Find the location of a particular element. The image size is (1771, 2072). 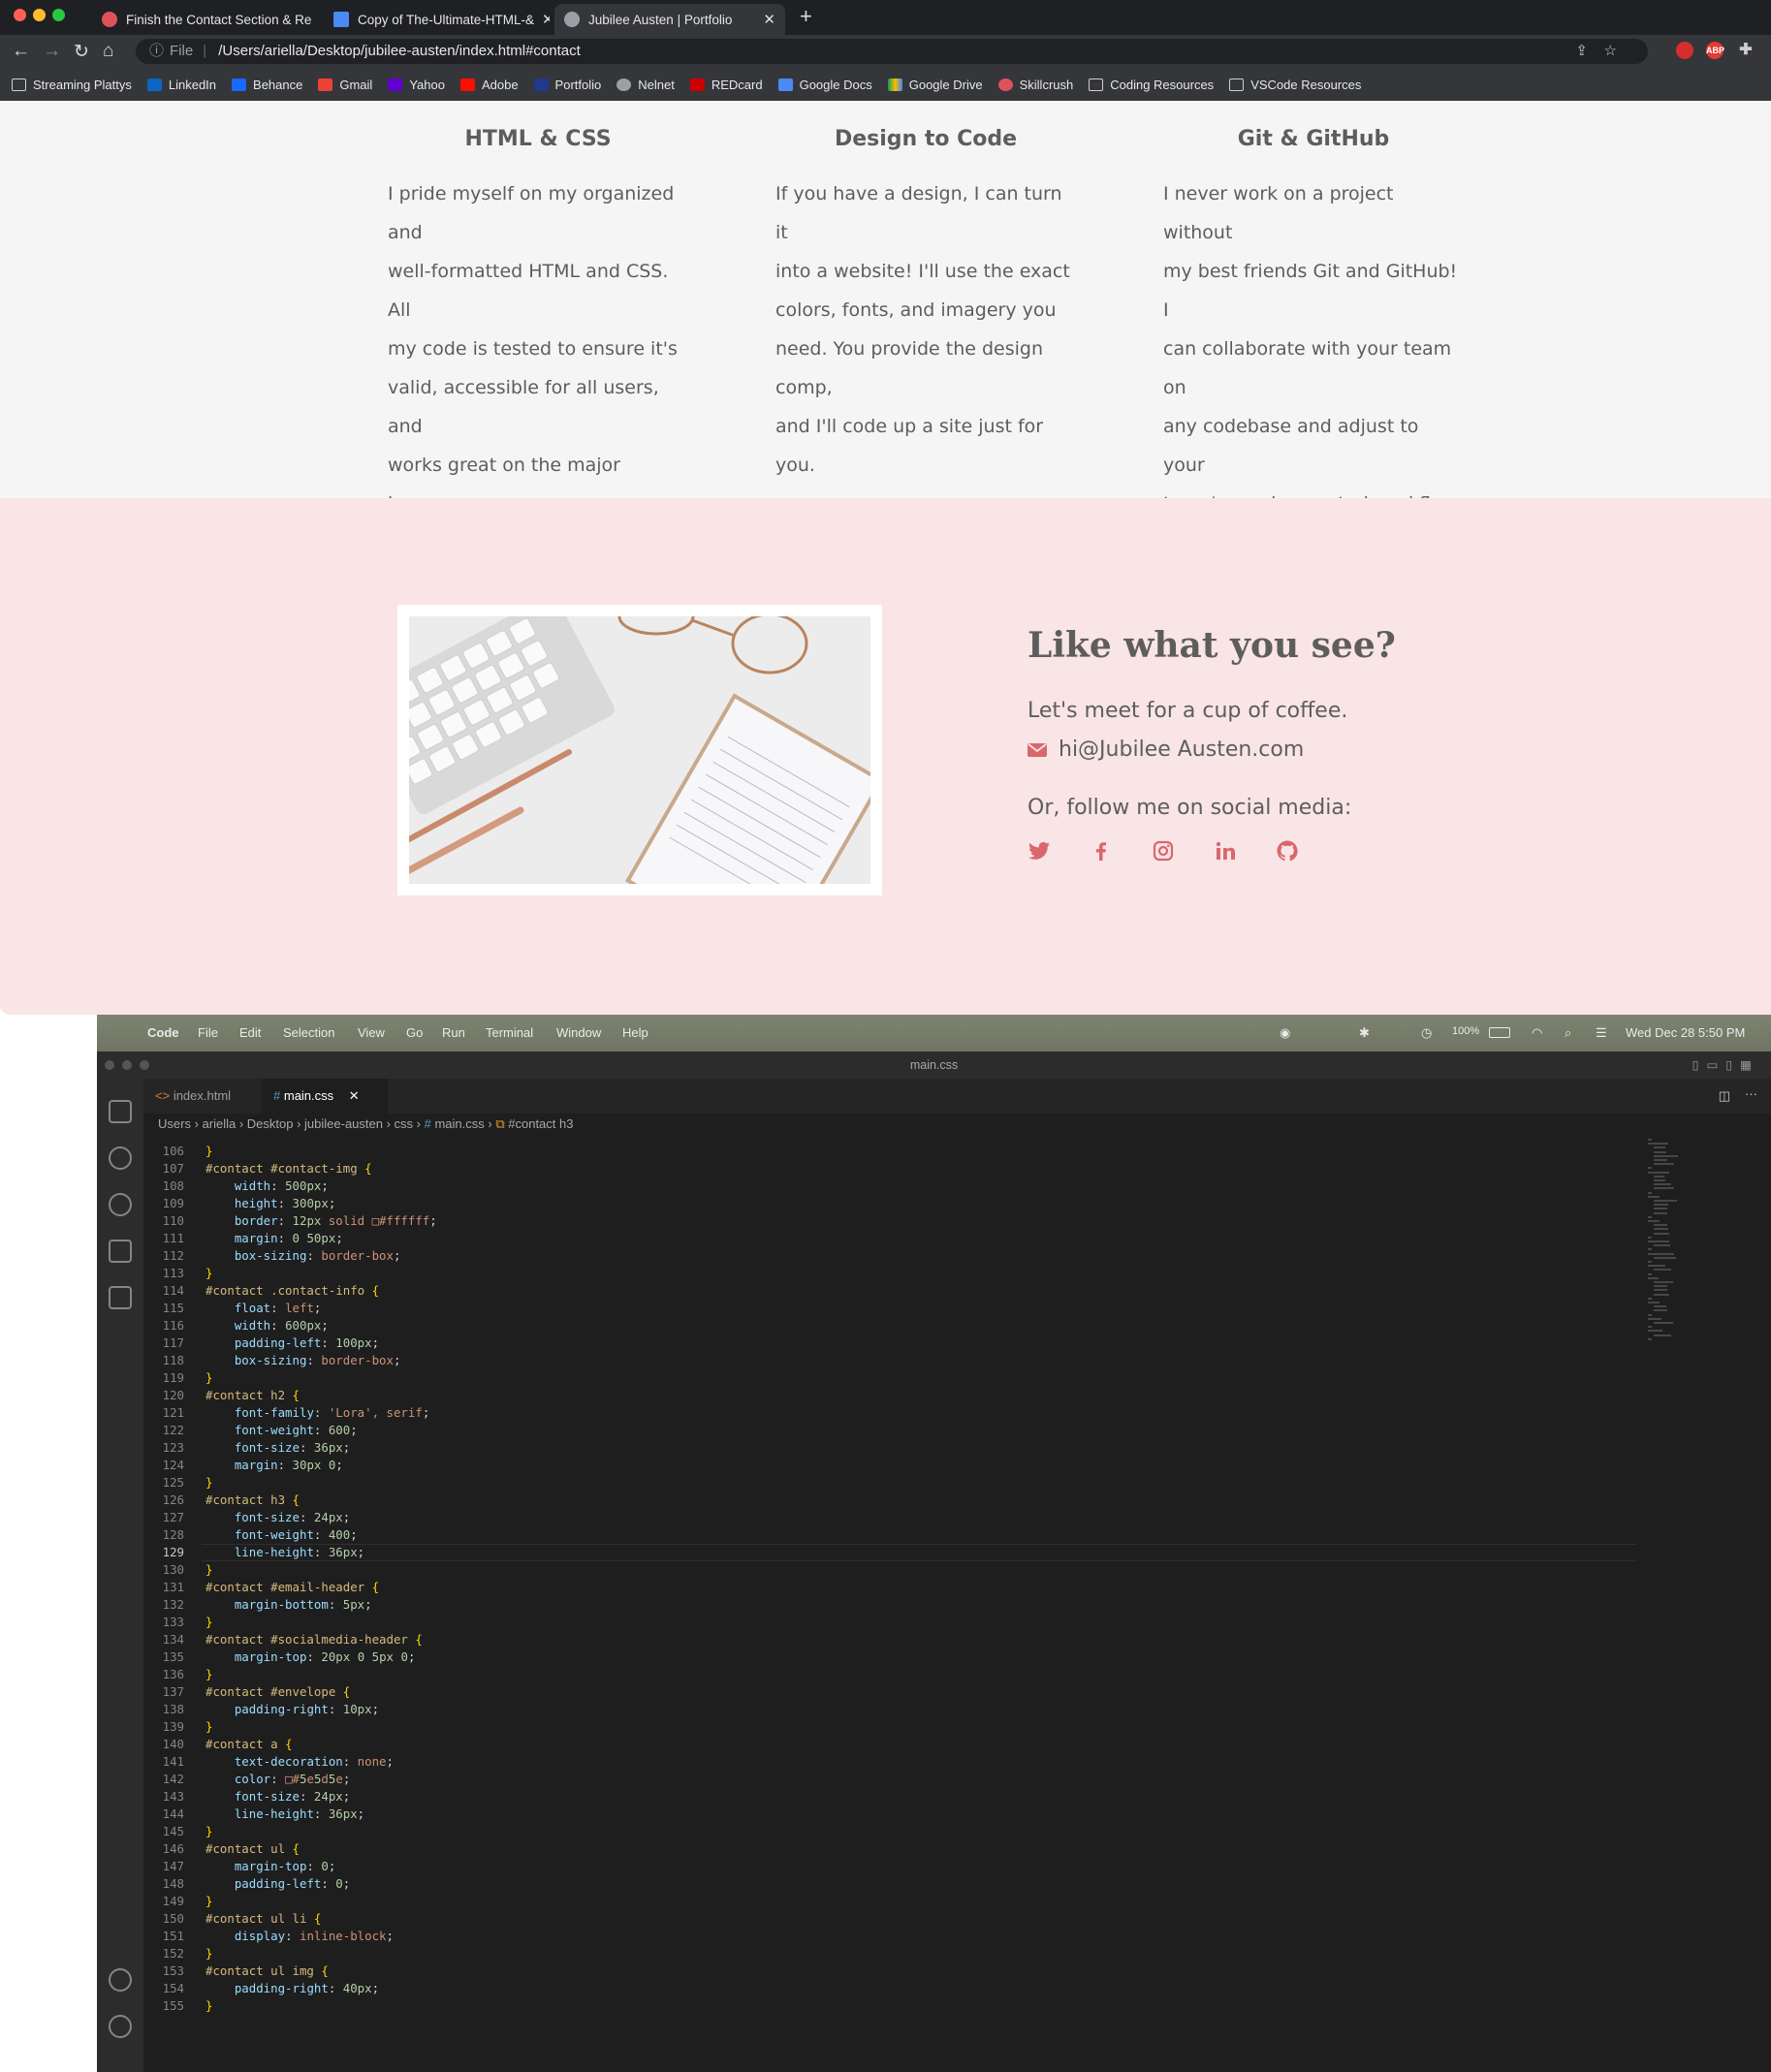

bookmark-item: LinkedIn is located at coordinates (181, 85).